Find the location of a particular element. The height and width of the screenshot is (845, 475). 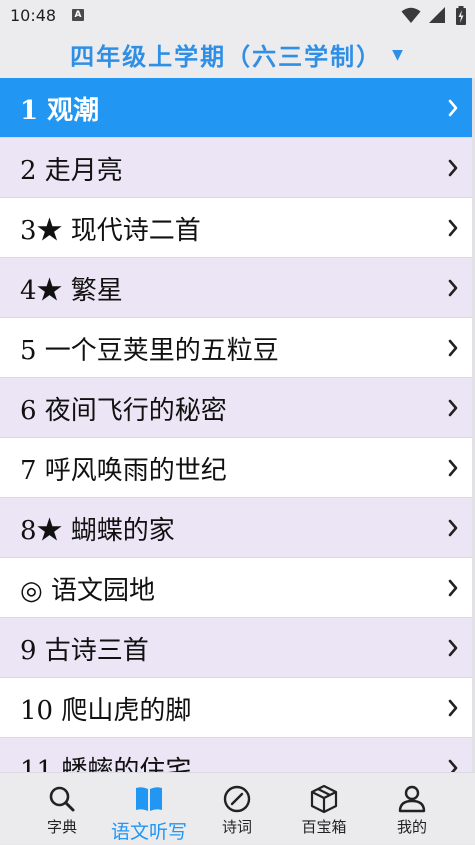

dropdown-arrow-icon: ▼ is located at coordinates (398, 55).